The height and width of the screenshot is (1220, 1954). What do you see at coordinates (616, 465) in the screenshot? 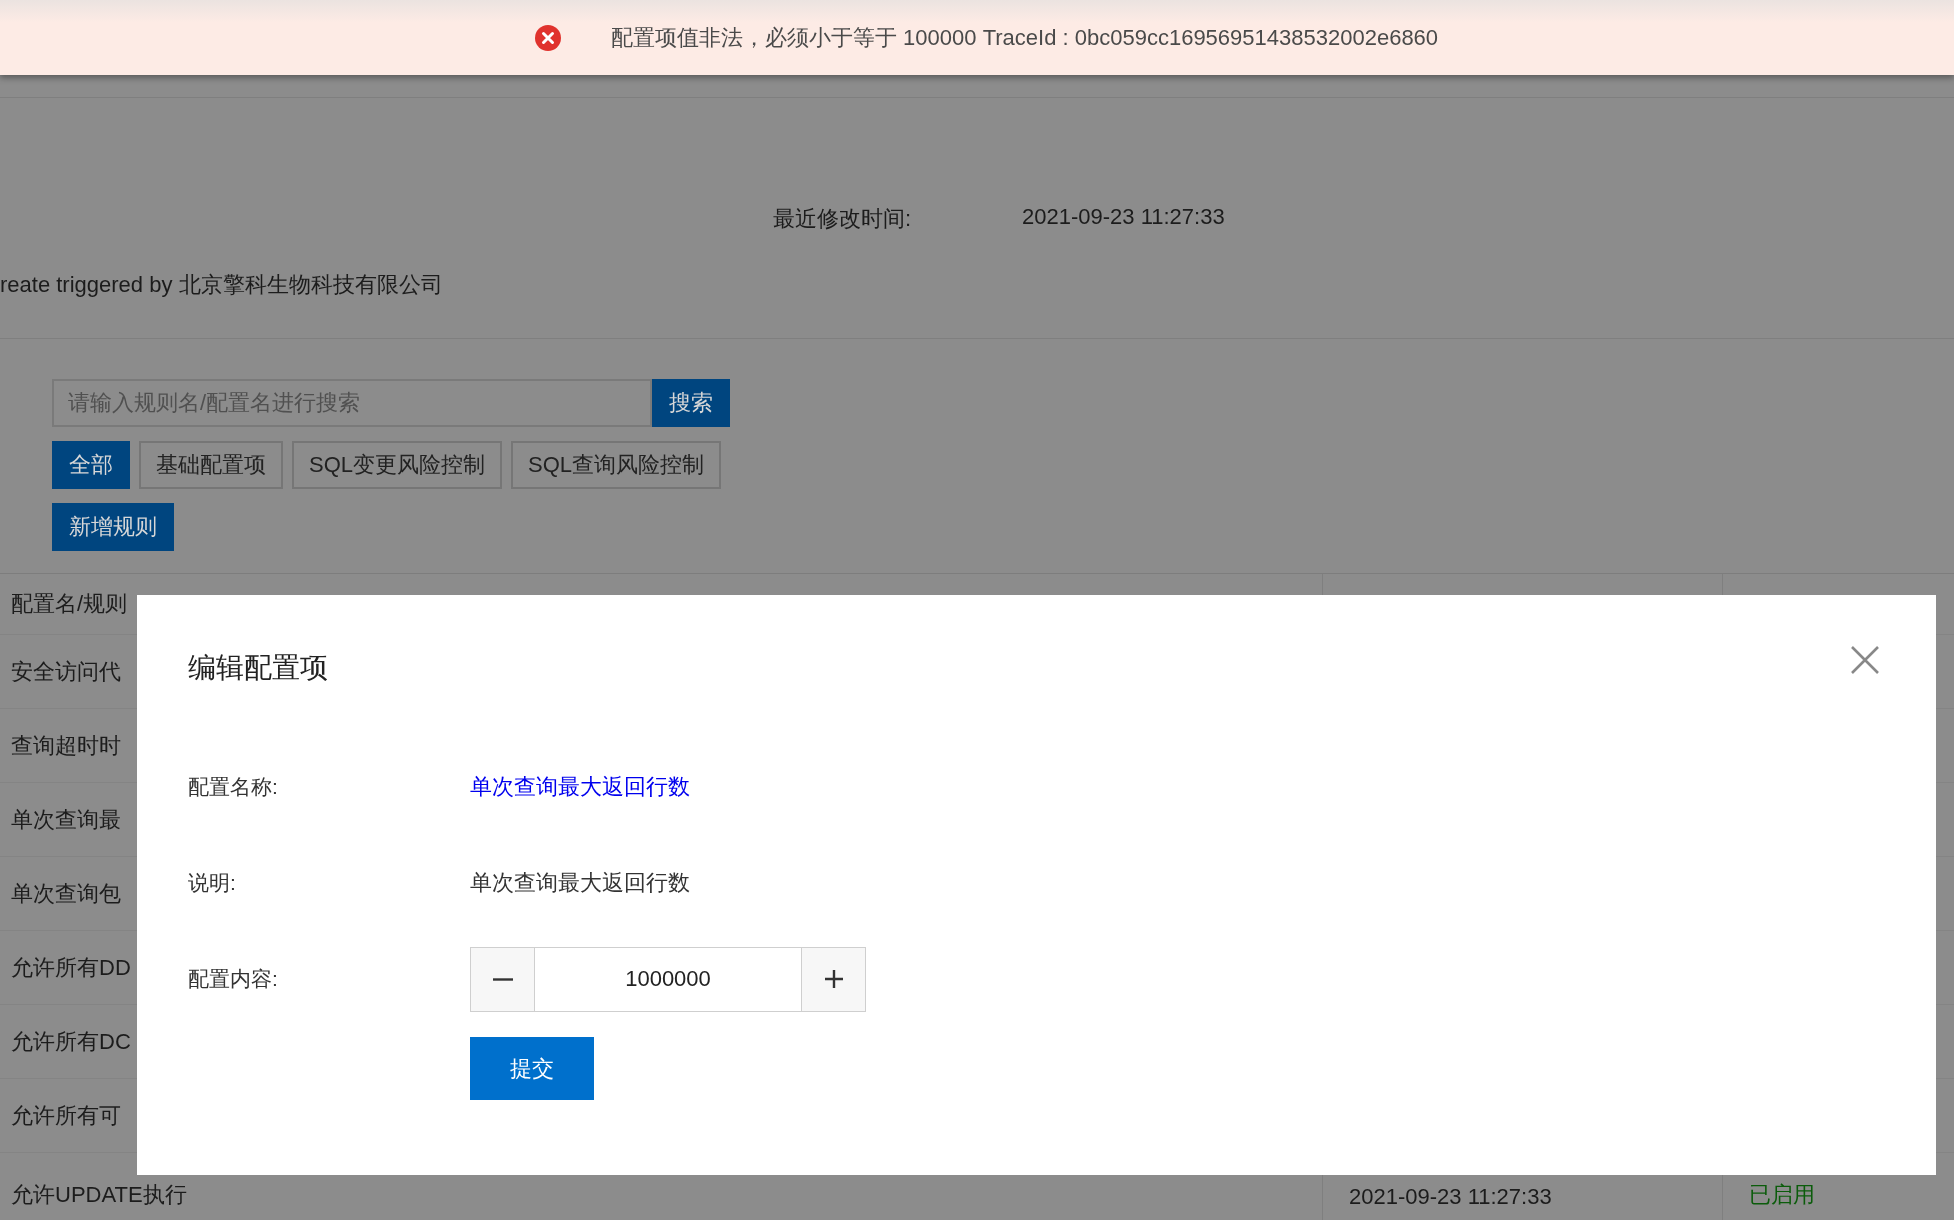
I see `filter-tab: SQL查询风险控制` at bounding box center [616, 465].